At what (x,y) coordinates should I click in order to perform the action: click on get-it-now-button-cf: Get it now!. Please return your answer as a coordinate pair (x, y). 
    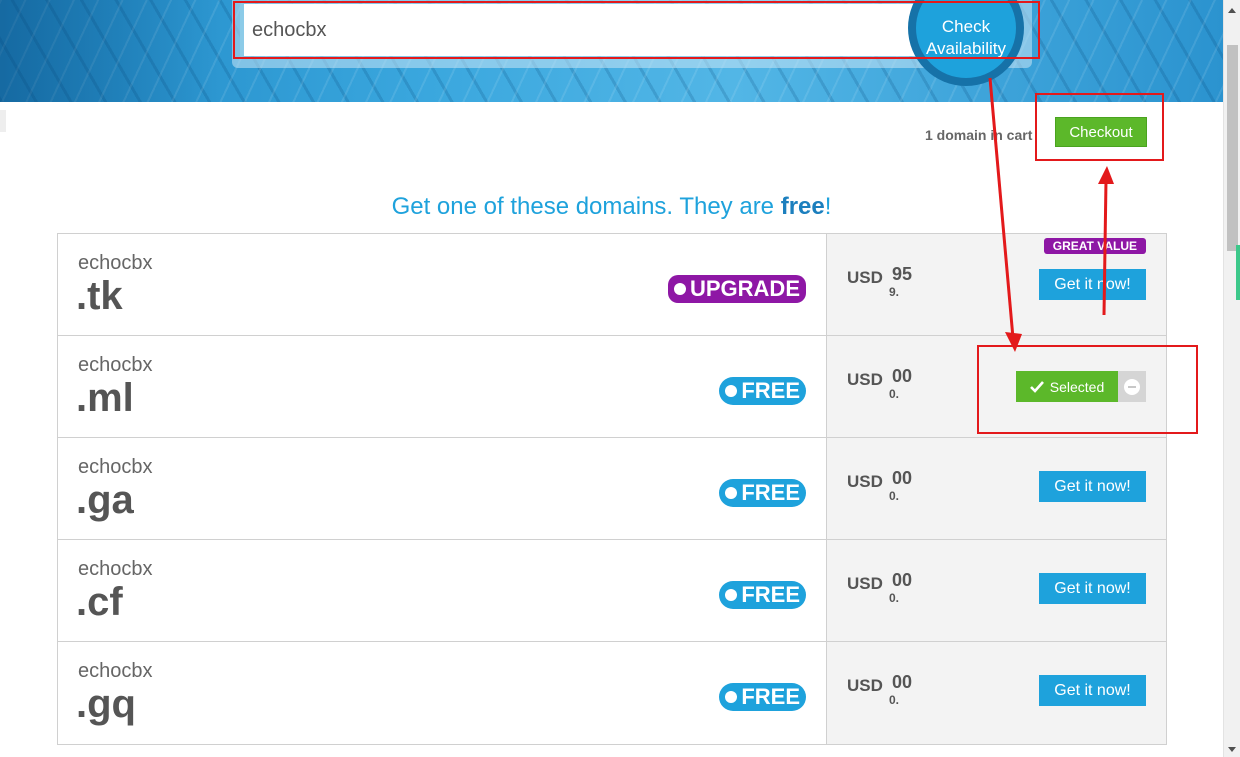
    Looking at the image, I should click on (1092, 588).